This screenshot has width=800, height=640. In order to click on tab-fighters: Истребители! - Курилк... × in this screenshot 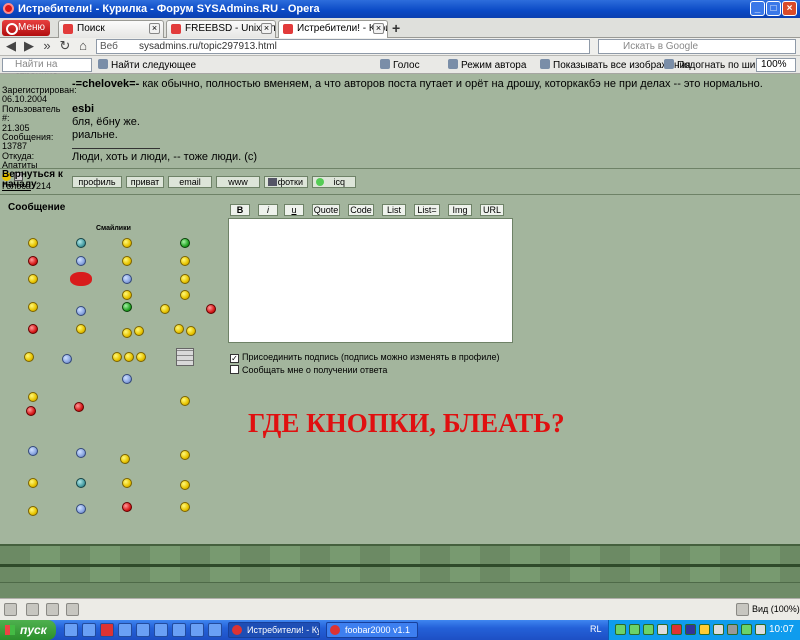, I will do `click(333, 29)`.